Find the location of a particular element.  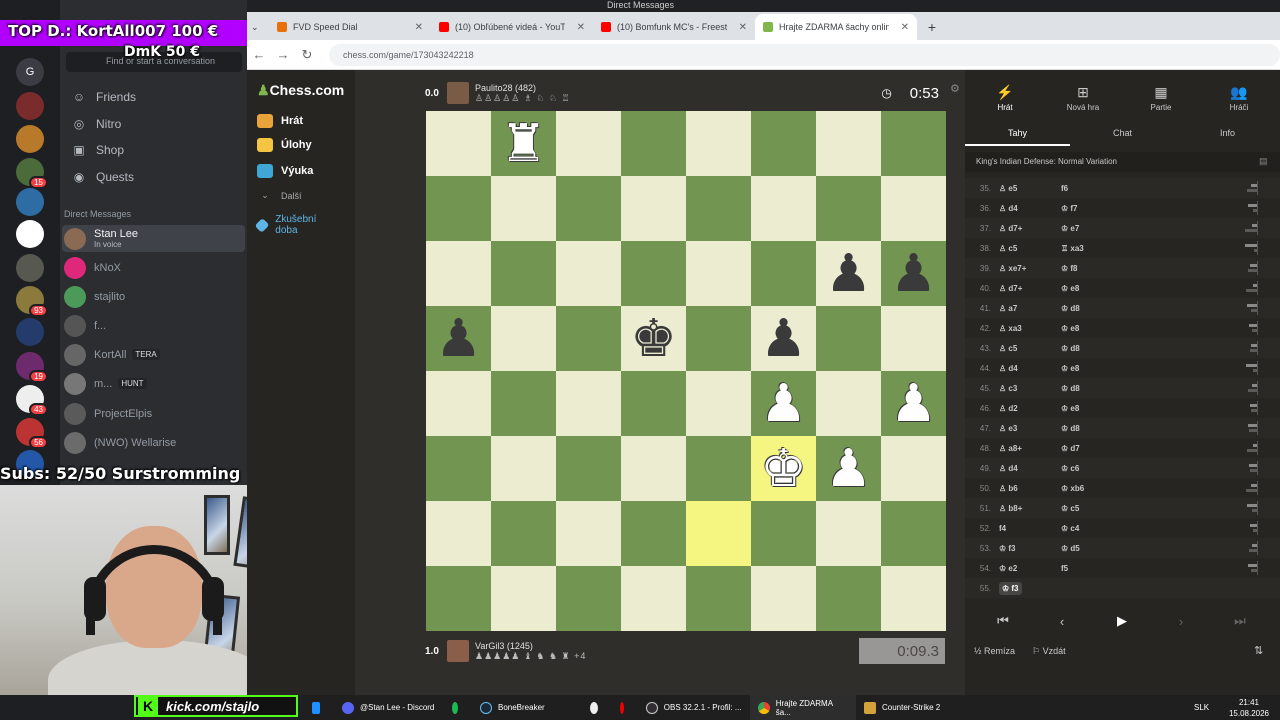

white-move: ♙ e5 is located at coordinates (1030, 188).